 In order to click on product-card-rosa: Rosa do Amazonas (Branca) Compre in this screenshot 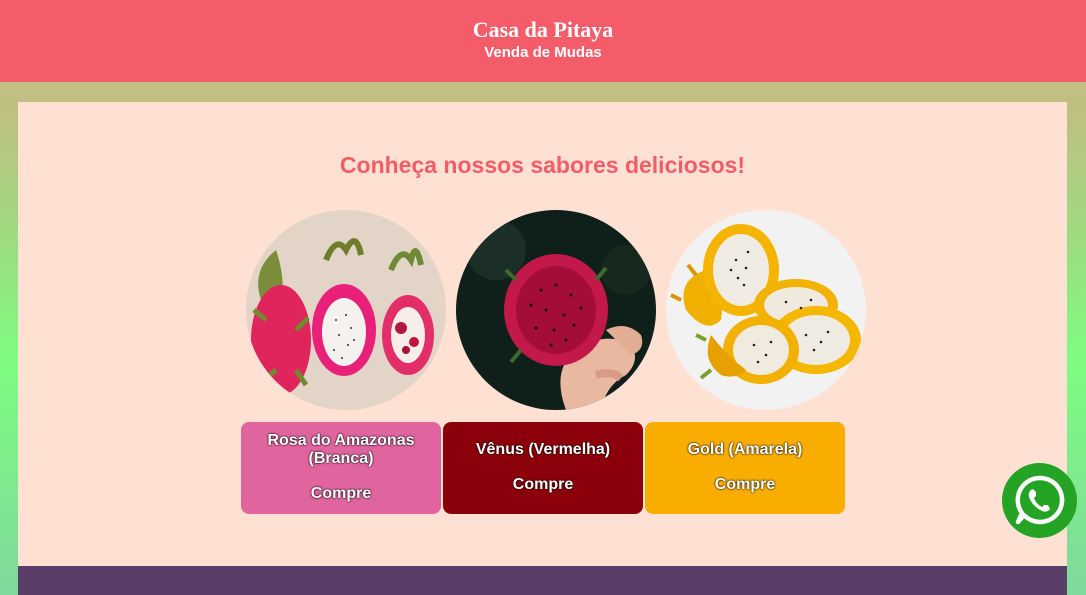, I will do `click(341, 468)`.